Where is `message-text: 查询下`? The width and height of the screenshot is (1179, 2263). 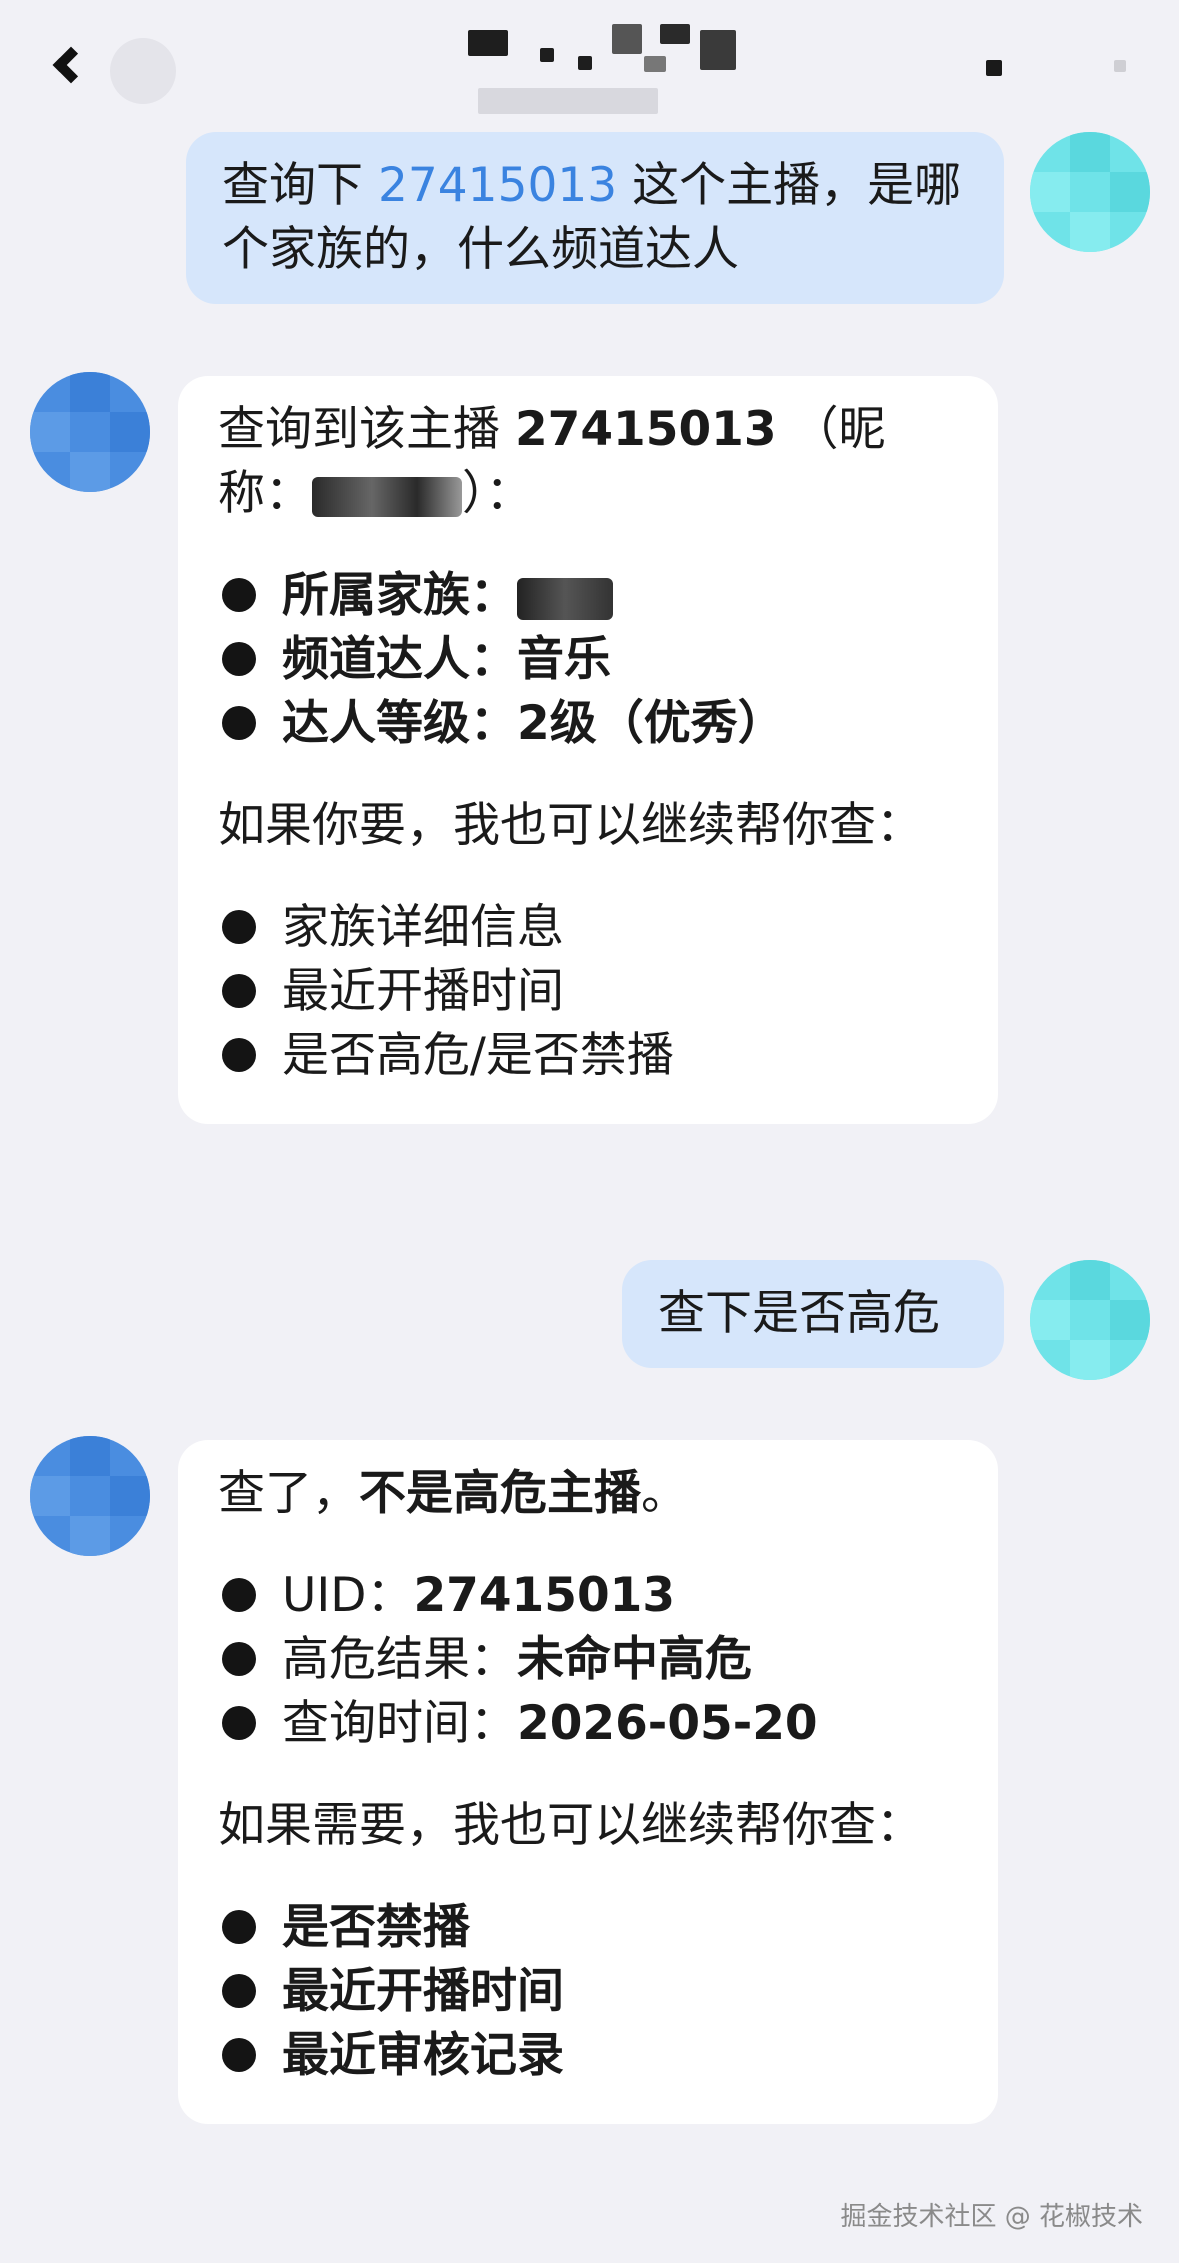
message-text: 查询下 is located at coordinates (300, 185).